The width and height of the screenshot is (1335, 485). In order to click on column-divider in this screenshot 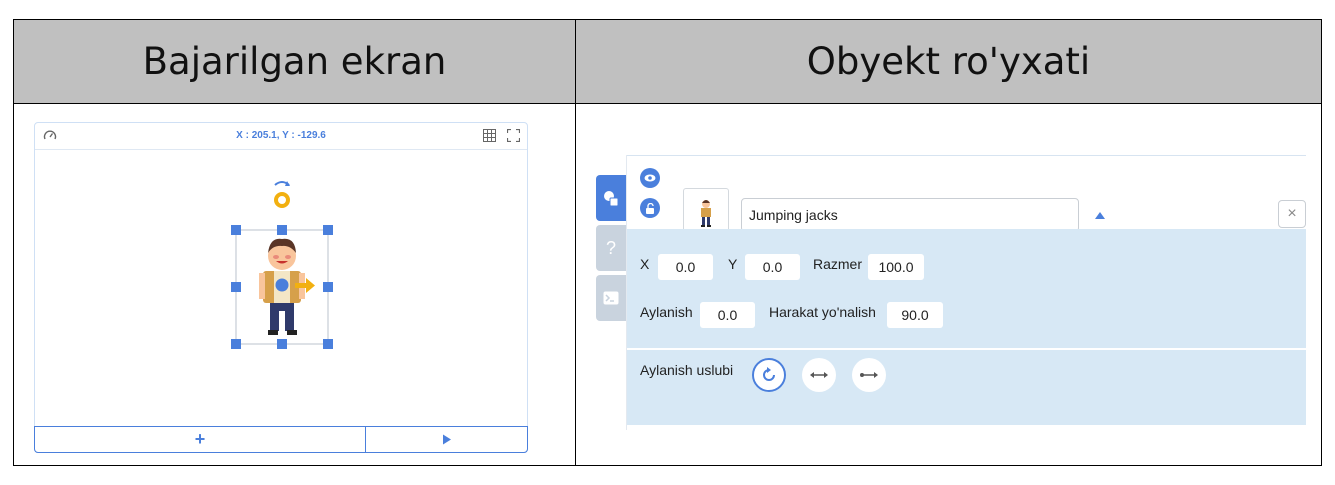, I will do `click(575, 285)`.